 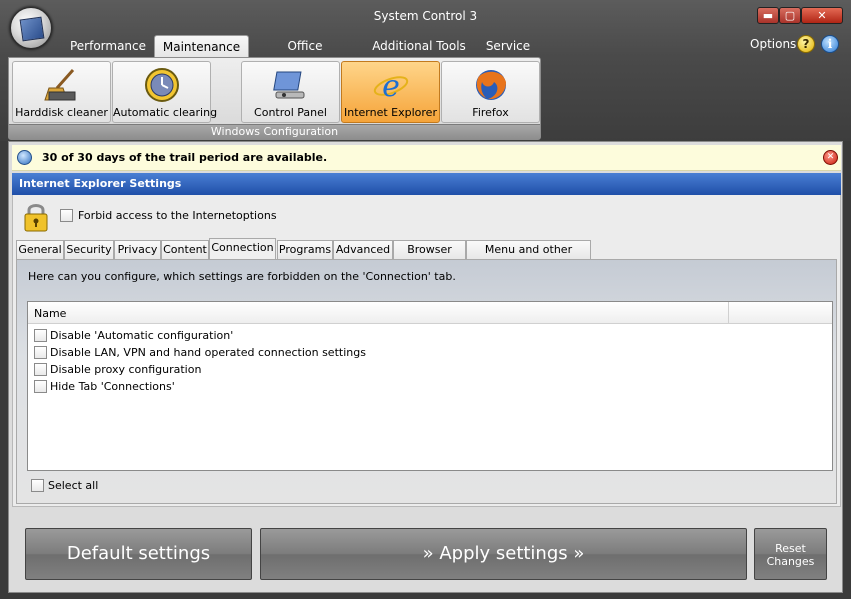 I want to click on section-title: Internet Explorer Settings, so click(x=426, y=184).